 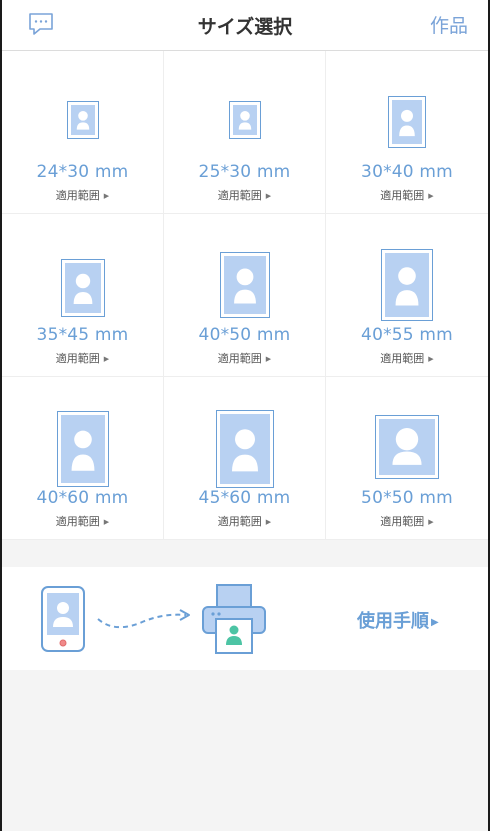 I want to click on size-label: 45*60 mm, so click(x=244, y=498).